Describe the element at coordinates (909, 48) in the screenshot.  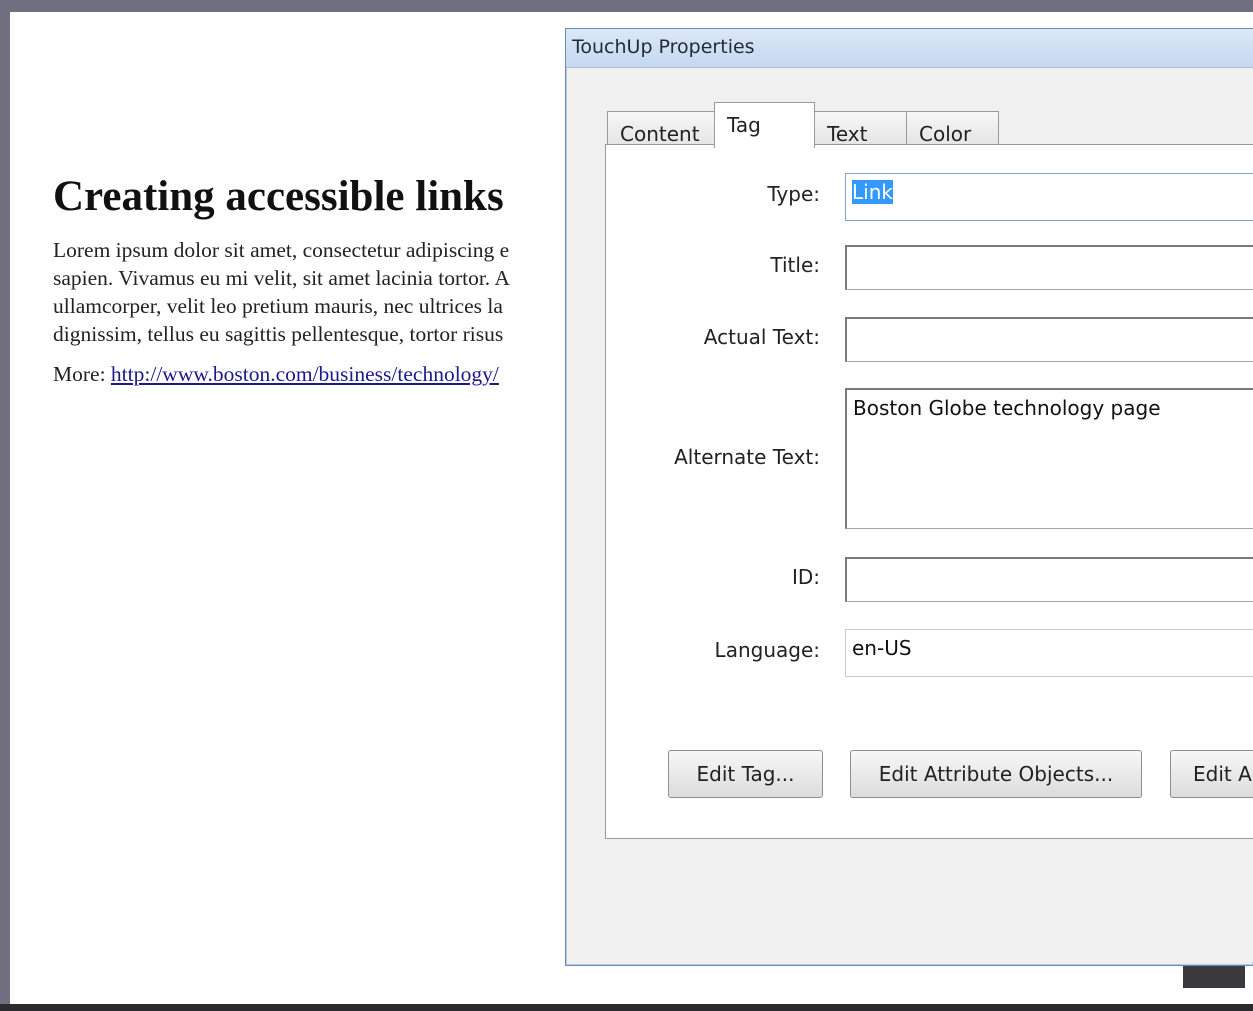
I see `dialog-titlebar: TouchUp Properties` at that location.